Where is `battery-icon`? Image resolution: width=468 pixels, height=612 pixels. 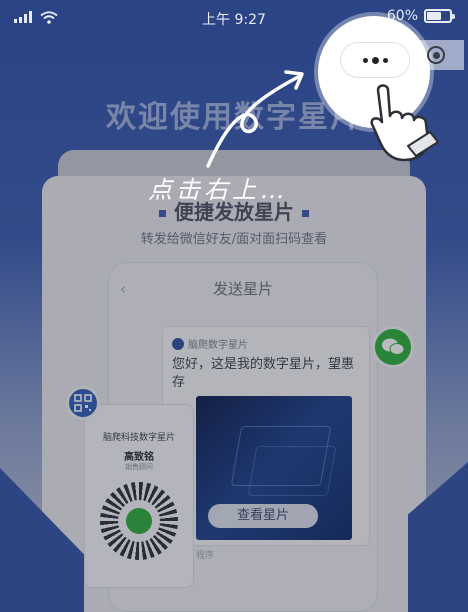
battery-icon is located at coordinates (439, 16).